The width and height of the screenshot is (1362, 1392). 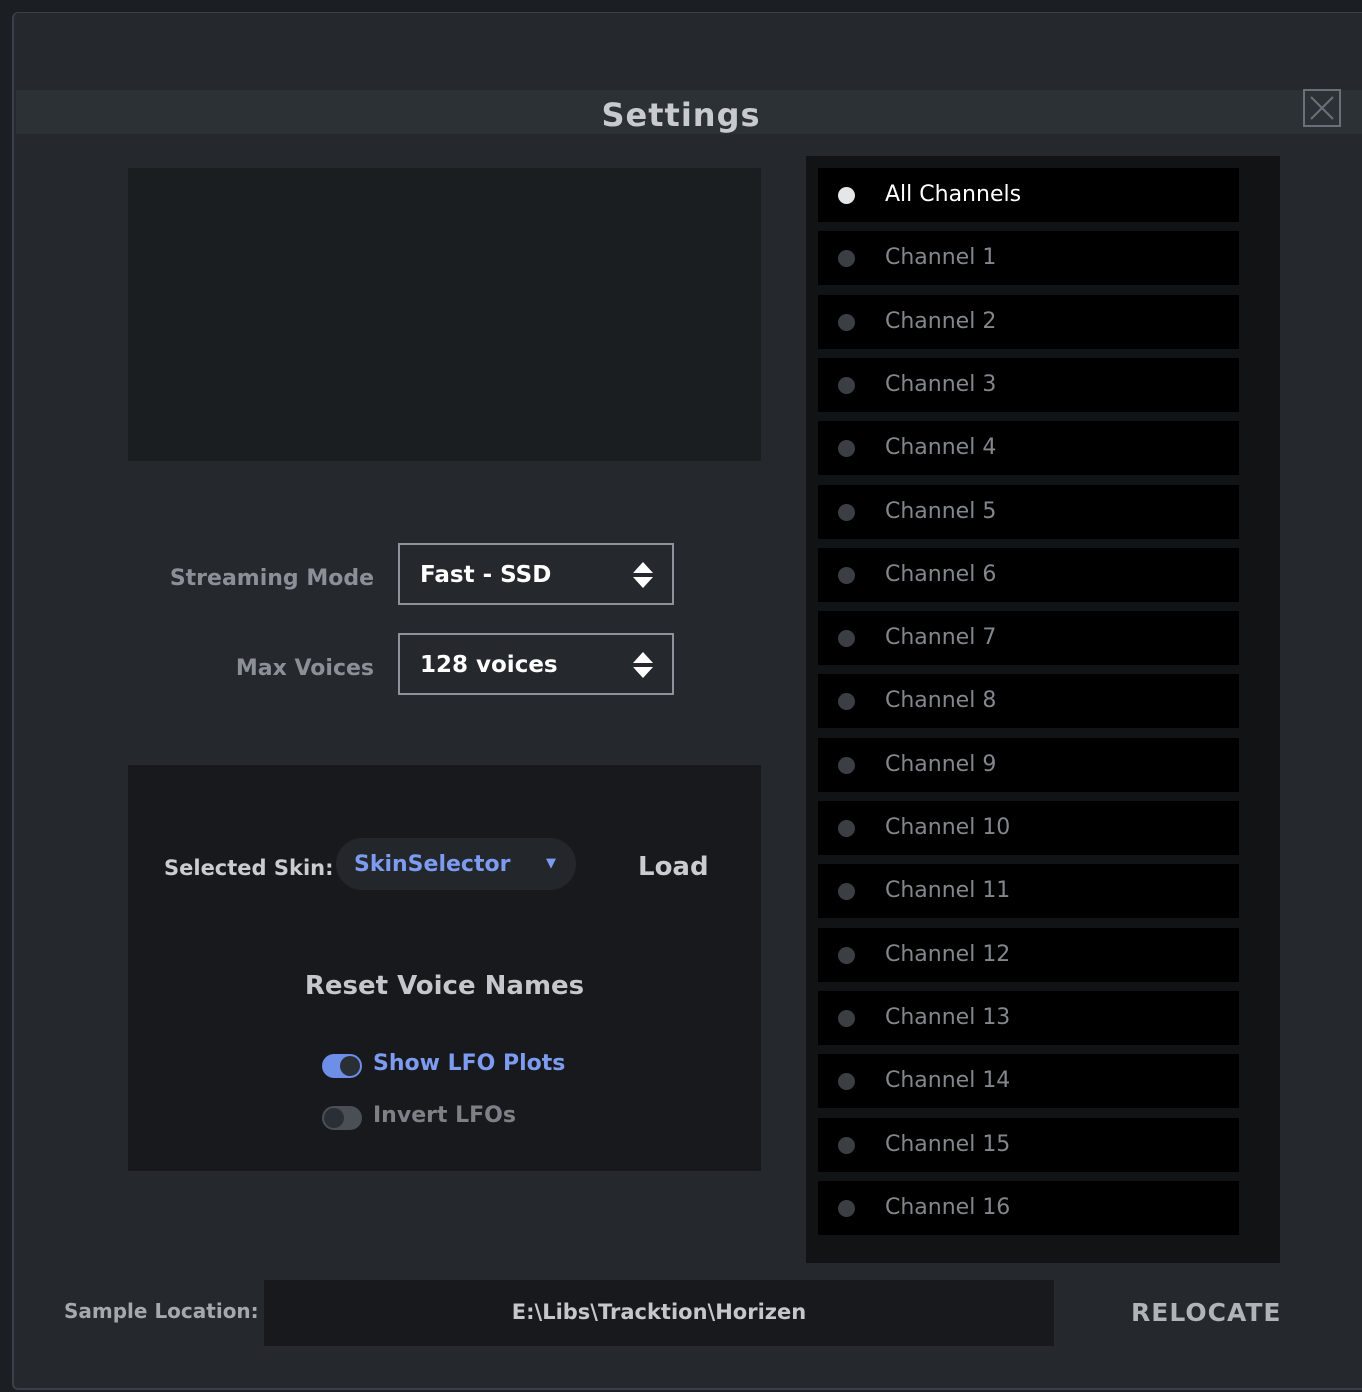 I want to click on channel-label: Channel 1, so click(x=941, y=257).